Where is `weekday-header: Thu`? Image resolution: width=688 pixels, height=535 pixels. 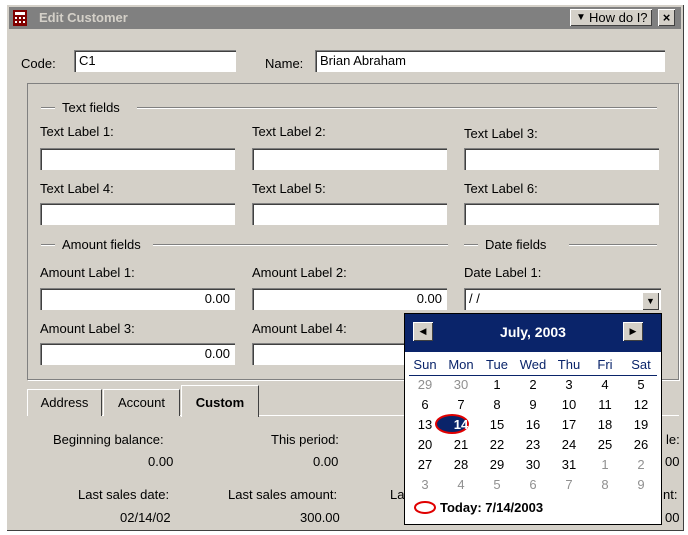
weekday-header: Thu is located at coordinates (569, 364).